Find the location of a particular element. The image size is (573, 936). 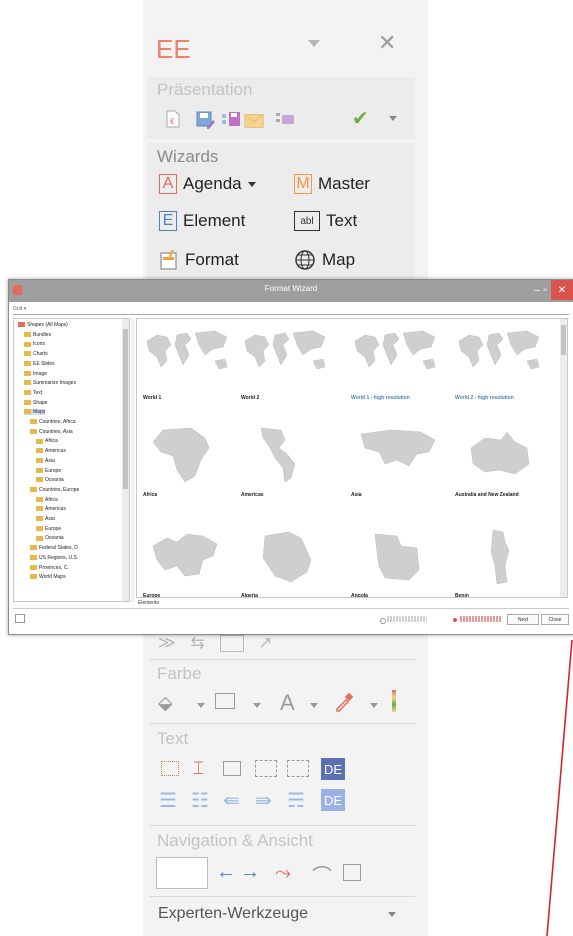

line-dropdown-icon is located at coordinates (257, 705).